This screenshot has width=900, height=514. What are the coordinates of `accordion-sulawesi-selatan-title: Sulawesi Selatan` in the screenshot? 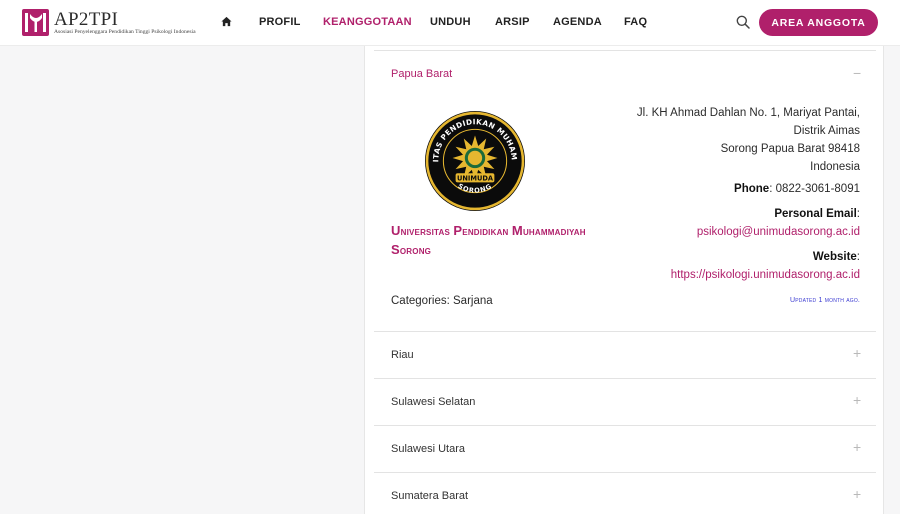 It's located at (433, 402).